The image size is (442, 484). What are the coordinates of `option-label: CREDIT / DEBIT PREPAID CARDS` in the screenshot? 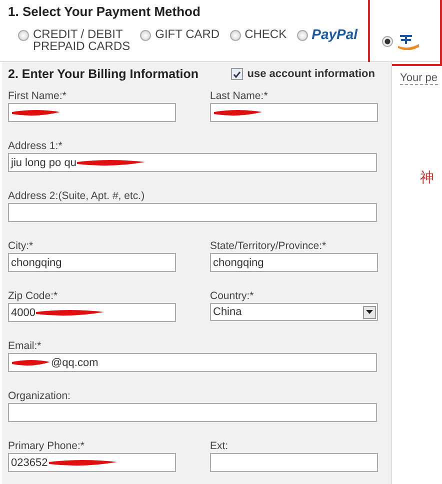 It's located at (81, 40).